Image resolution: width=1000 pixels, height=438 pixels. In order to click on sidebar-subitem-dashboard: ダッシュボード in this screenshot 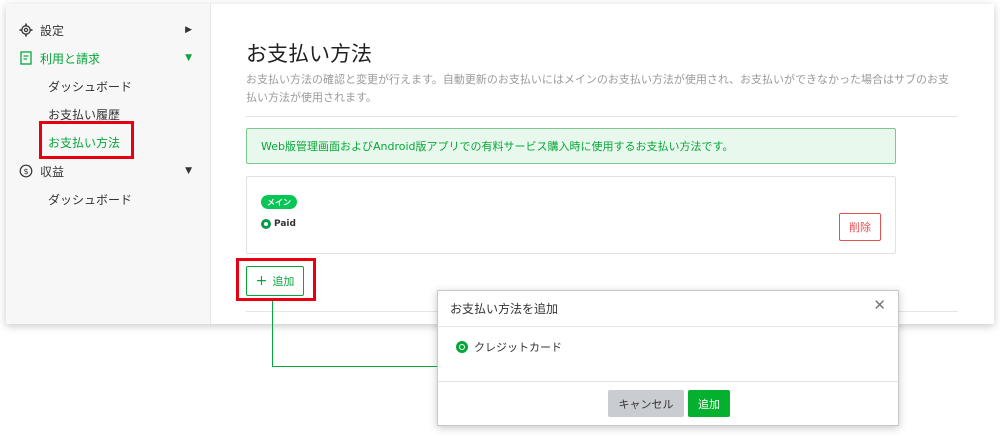, I will do `click(90, 86)`.